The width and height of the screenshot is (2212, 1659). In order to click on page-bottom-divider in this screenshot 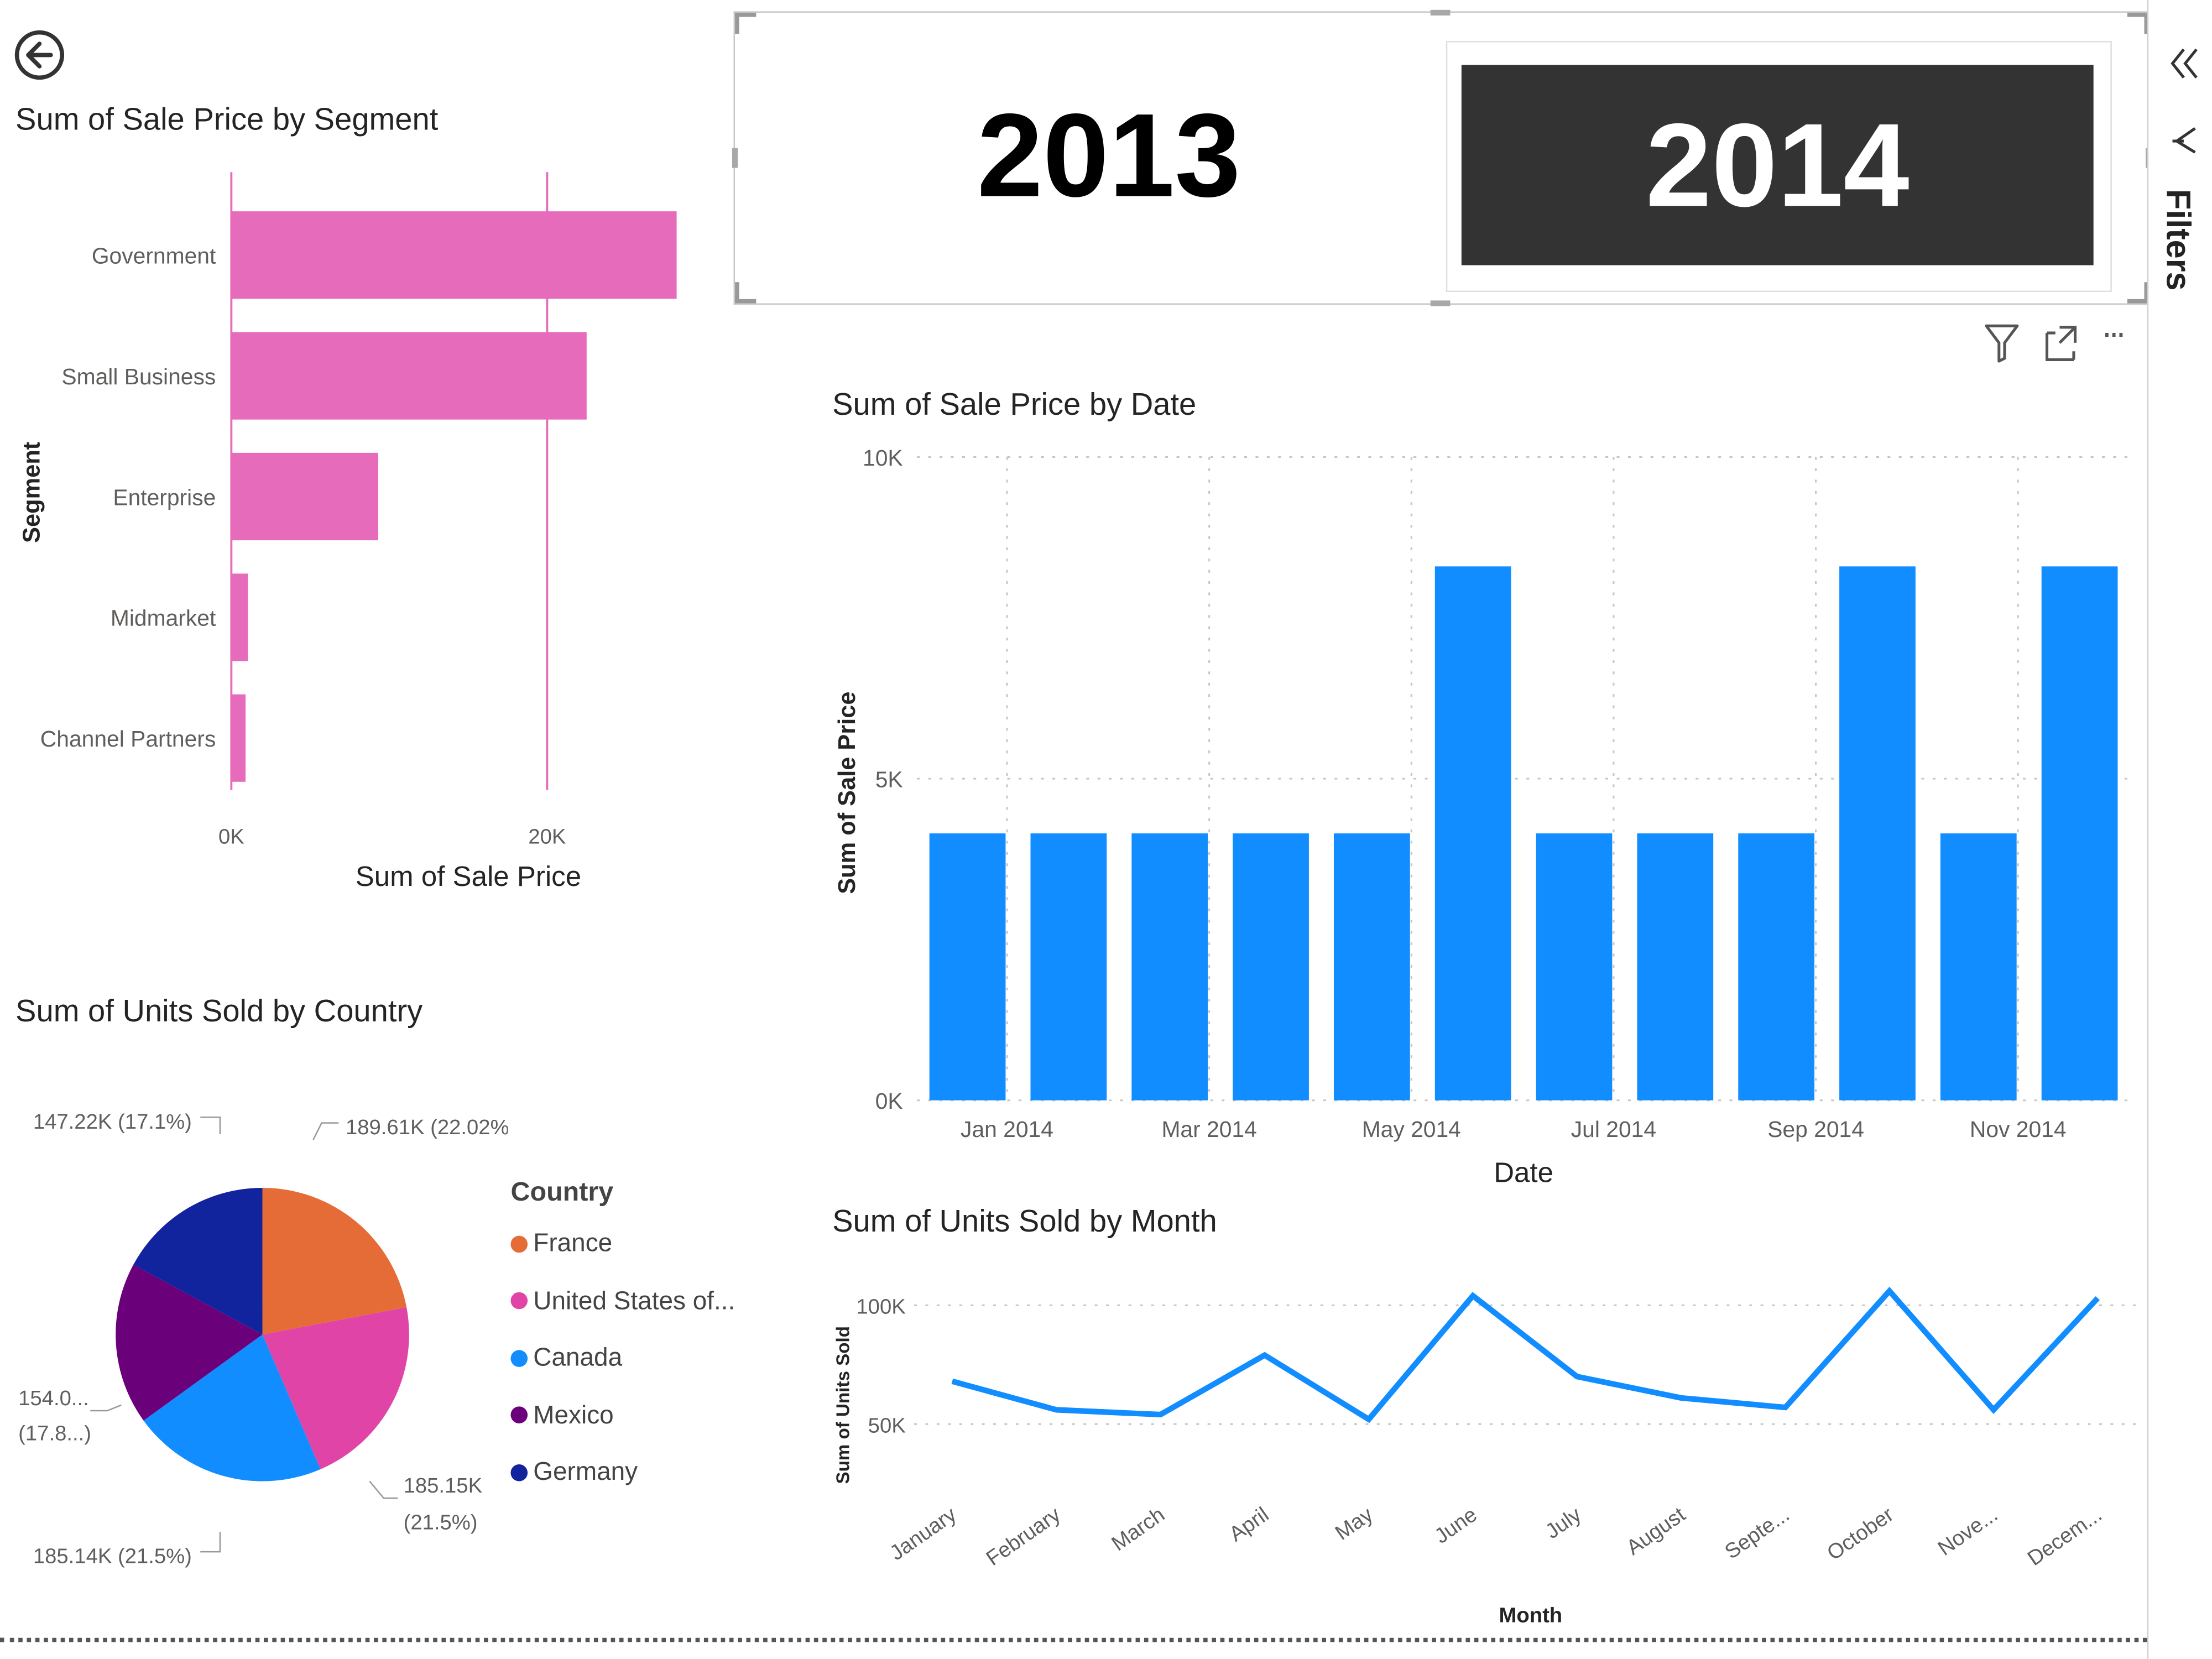, I will do `click(1073, 1640)`.